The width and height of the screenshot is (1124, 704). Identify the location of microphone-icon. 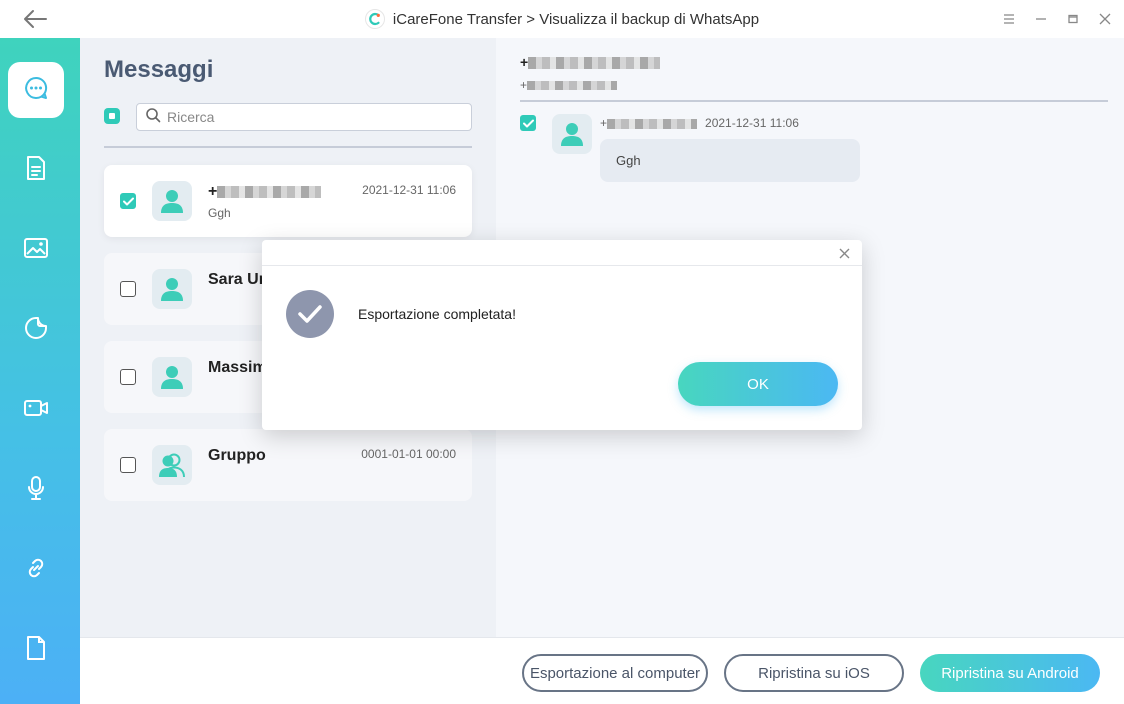
(36, 490).